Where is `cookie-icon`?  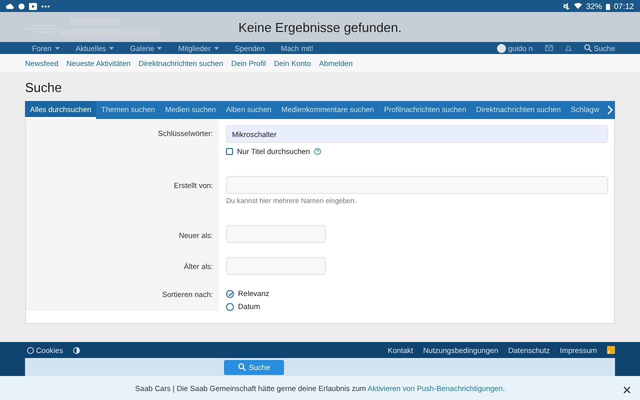
cookie-icon is located at coordinates (30, 350).